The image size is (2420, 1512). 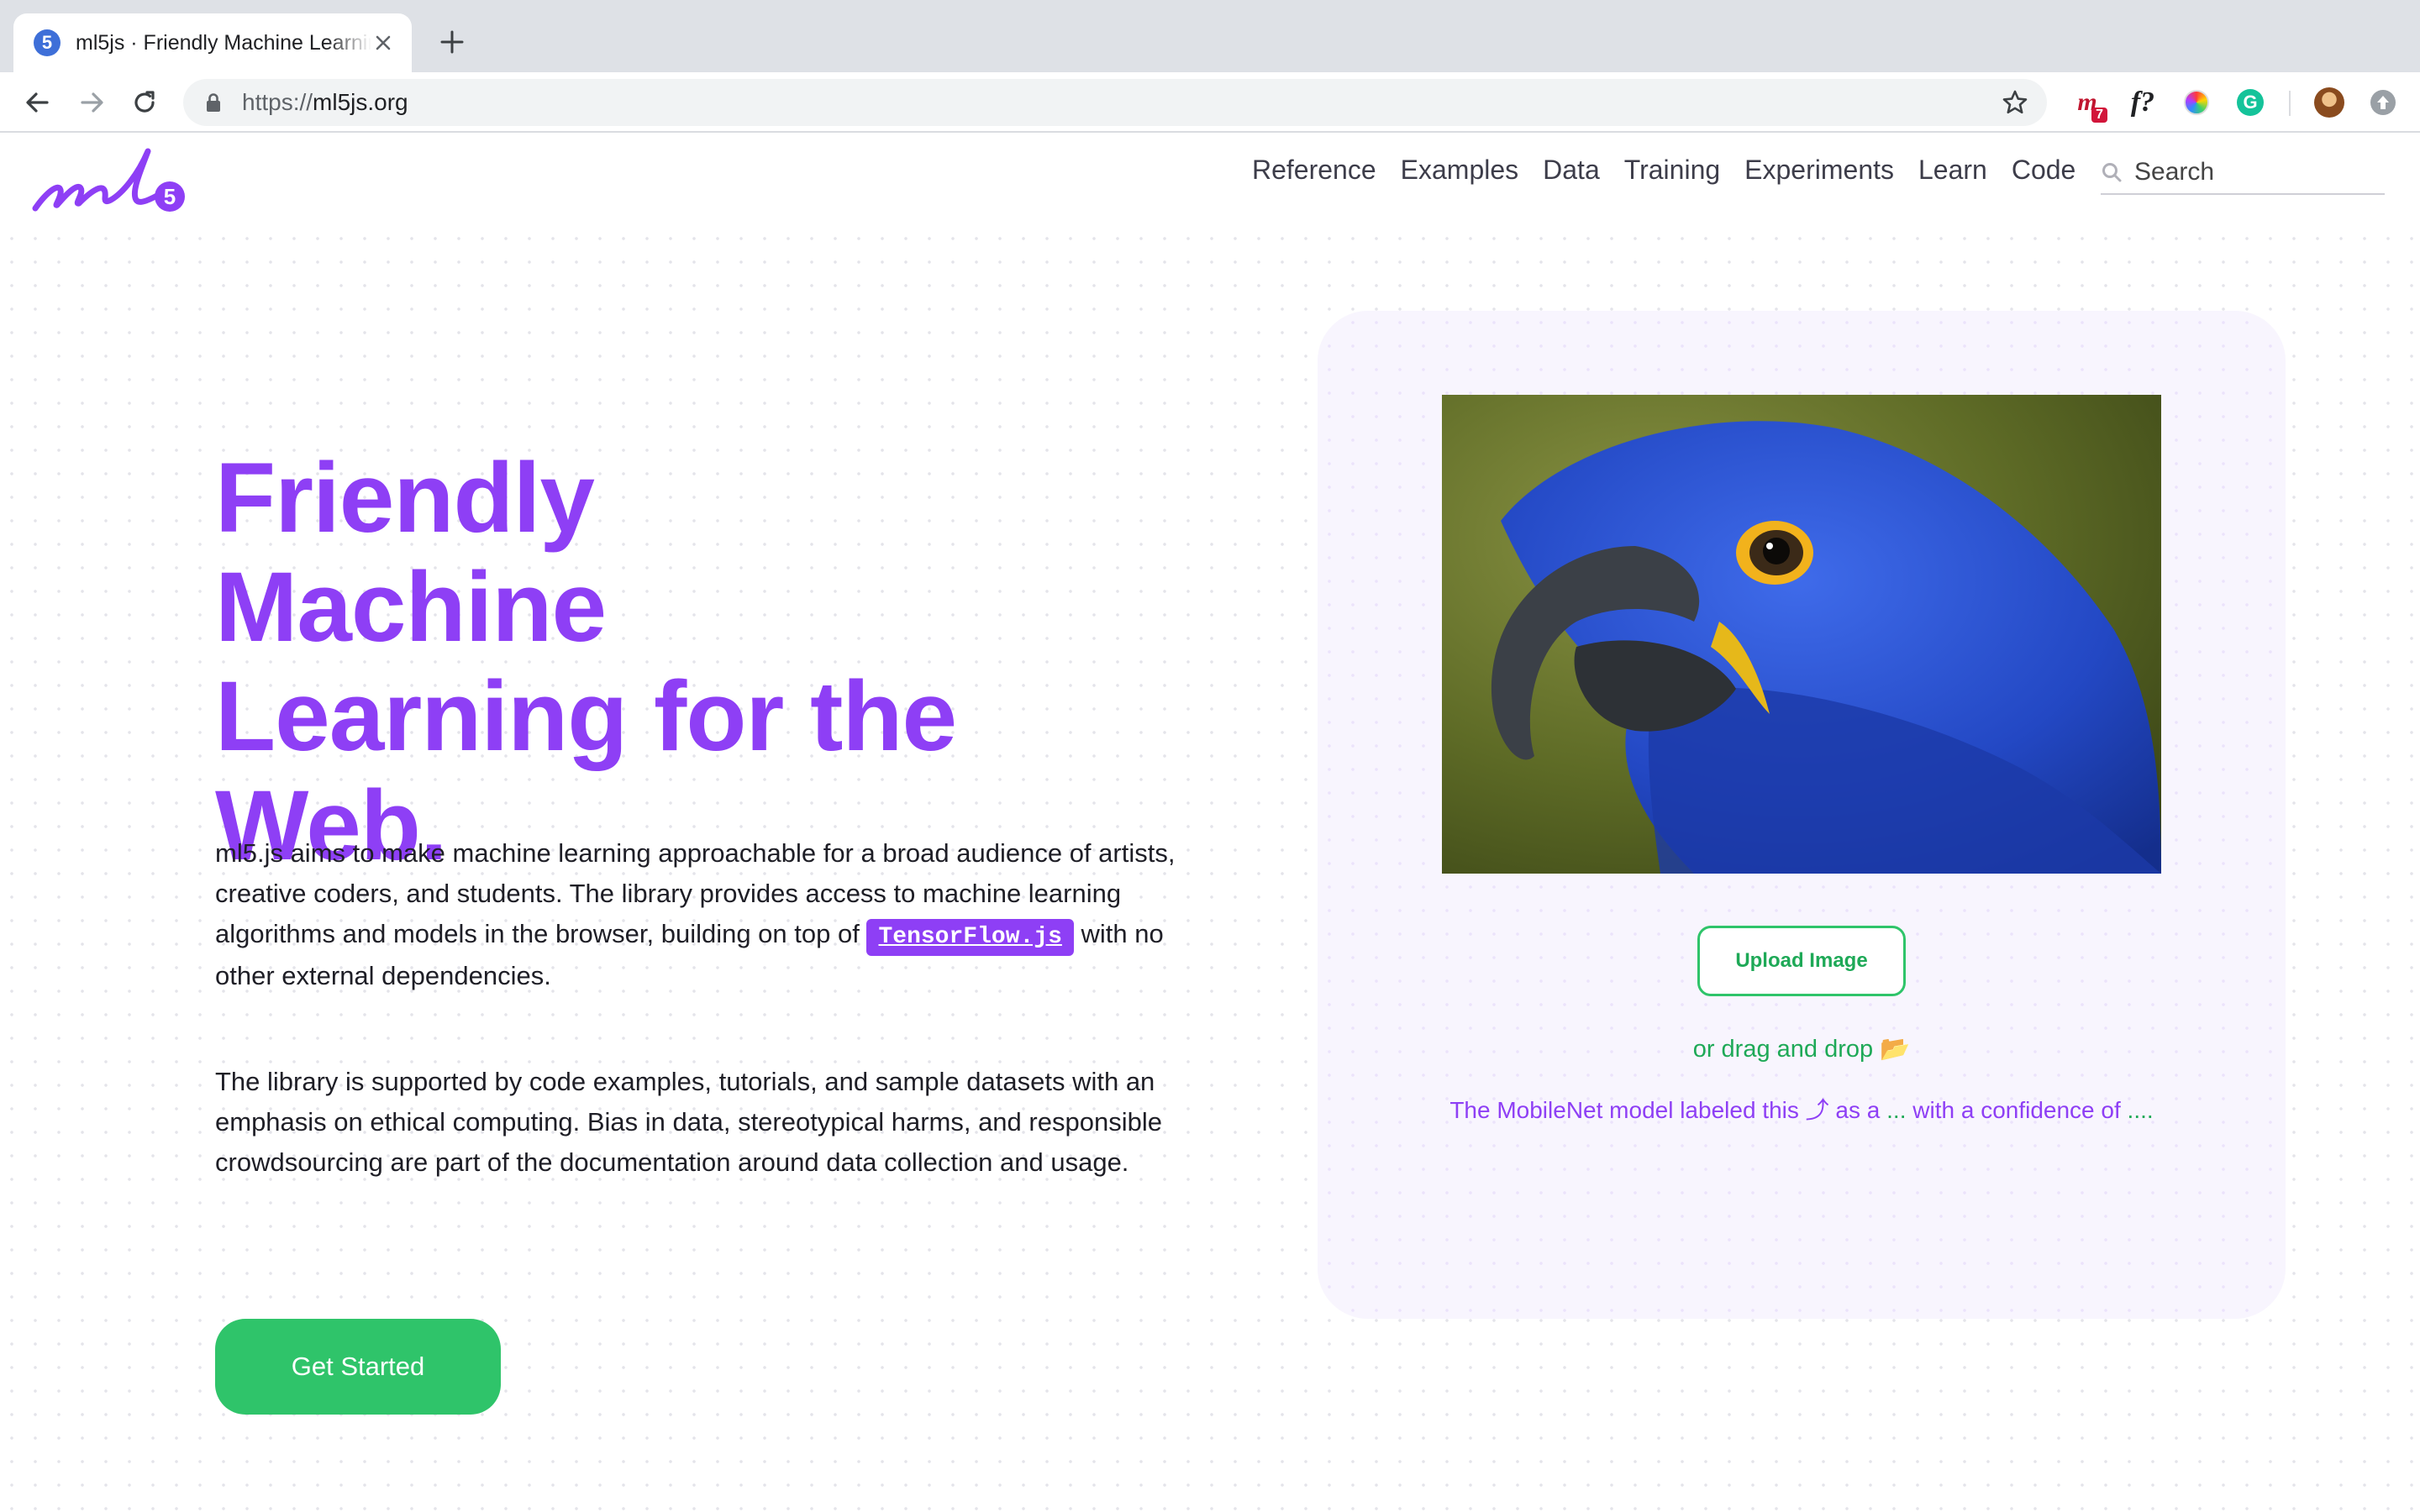 I want to click on nav-experiments: Experiments, so click(x=1819, y=170).